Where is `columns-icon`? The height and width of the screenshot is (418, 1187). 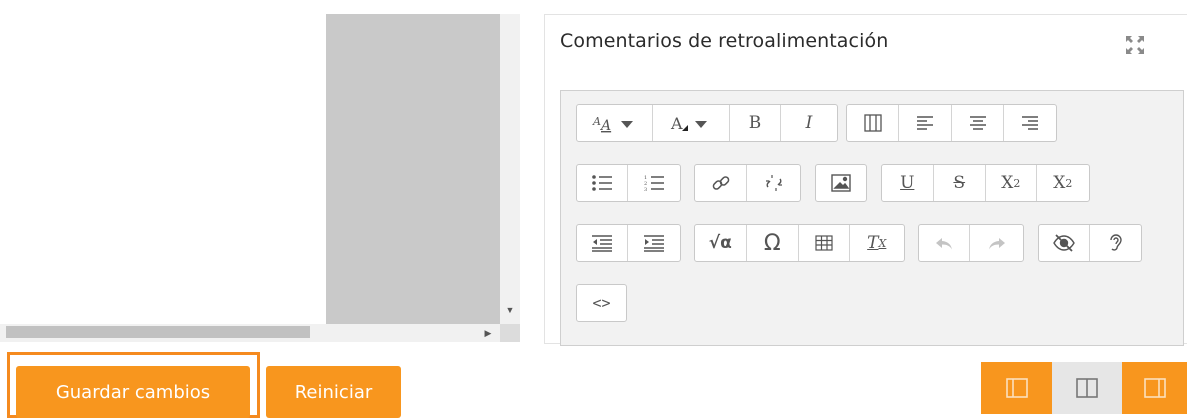
columns-icon is located at coordinates (873, 123).